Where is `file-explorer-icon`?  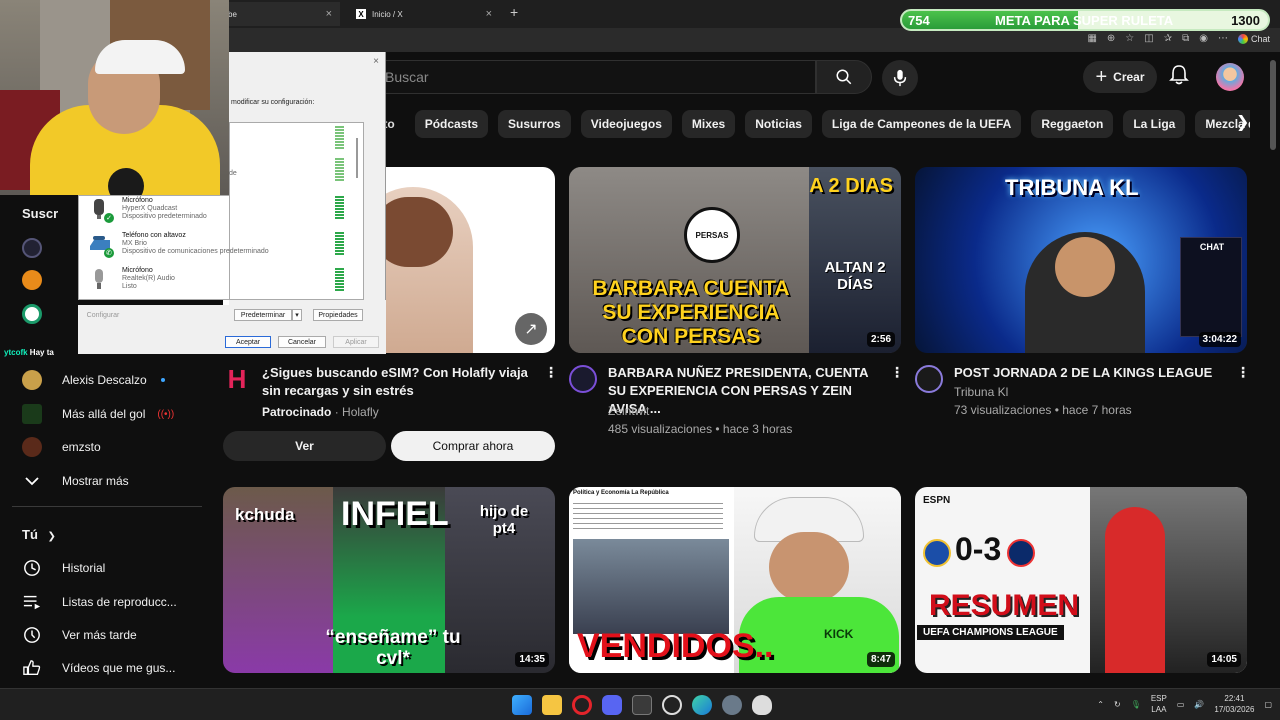 file-explorer-icon is located at coordinates (552, 705).